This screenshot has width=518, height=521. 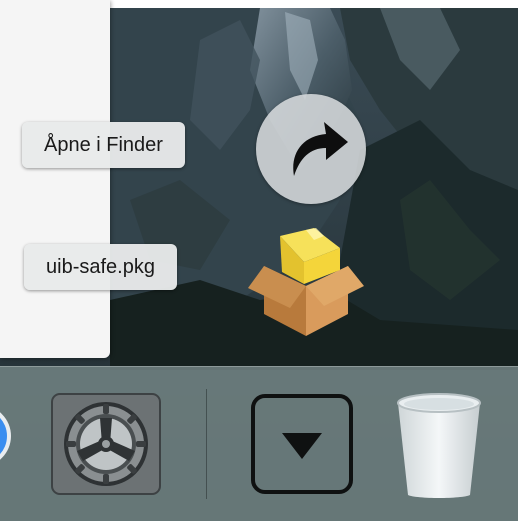 What do you see at coordinates (439, 445) in the screenshot?
I see `trash-icon` at bounding box center [439, 445].